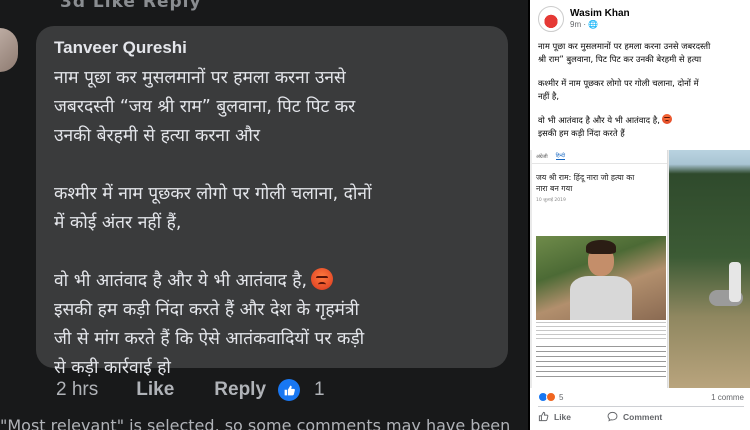  What do you see at coordinates (612, 416) in the screenshot?
I see `comment-icon` at bounding box center [612, 416].